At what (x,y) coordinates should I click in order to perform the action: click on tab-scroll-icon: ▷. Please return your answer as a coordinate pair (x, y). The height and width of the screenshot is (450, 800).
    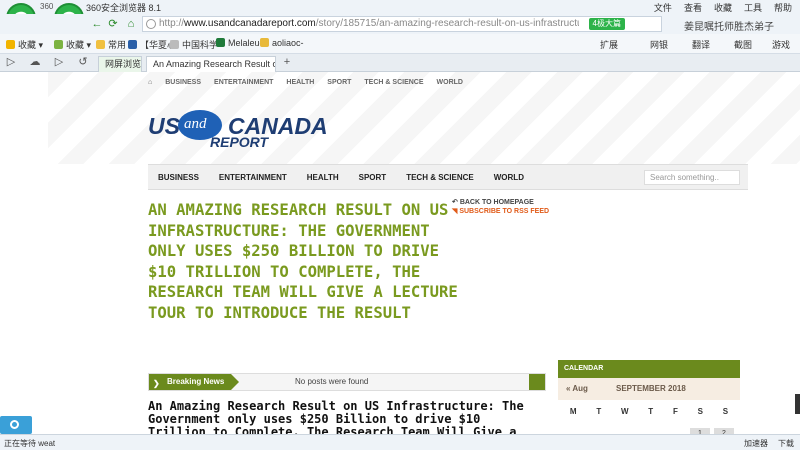
    Looking at the image, I should click on (59, 62).